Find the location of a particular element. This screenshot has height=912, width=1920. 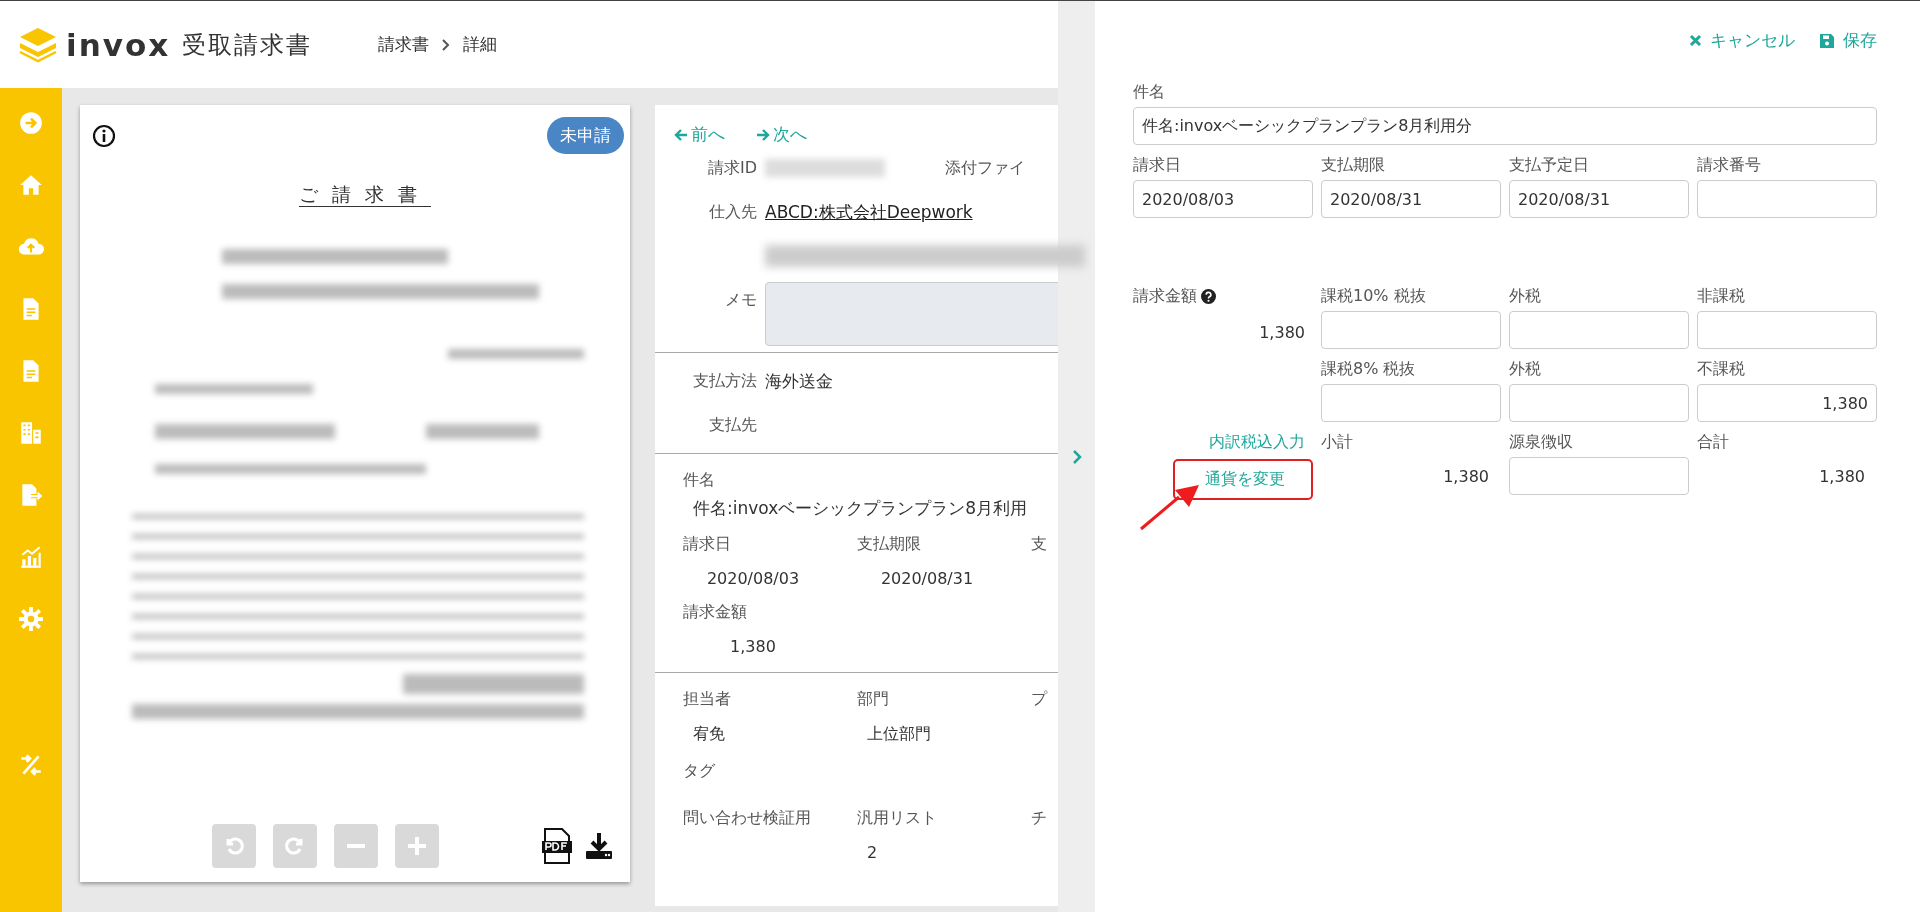

close-icon is located at coordinates (1695, 40).